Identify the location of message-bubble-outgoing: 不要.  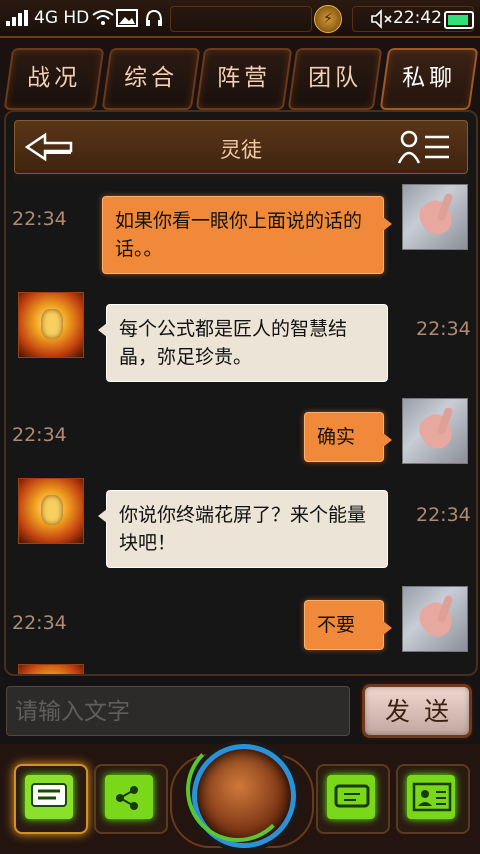
(348, 625).